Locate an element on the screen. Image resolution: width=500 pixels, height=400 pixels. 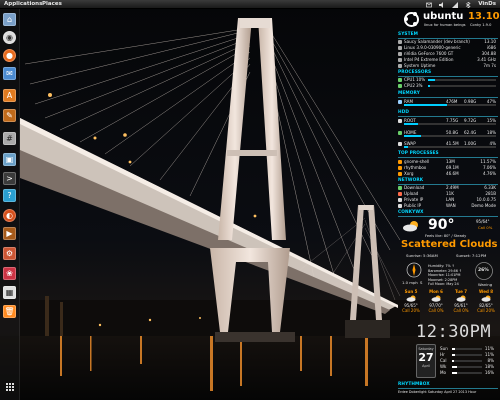
network-icon is located at coordinates (455, 4).